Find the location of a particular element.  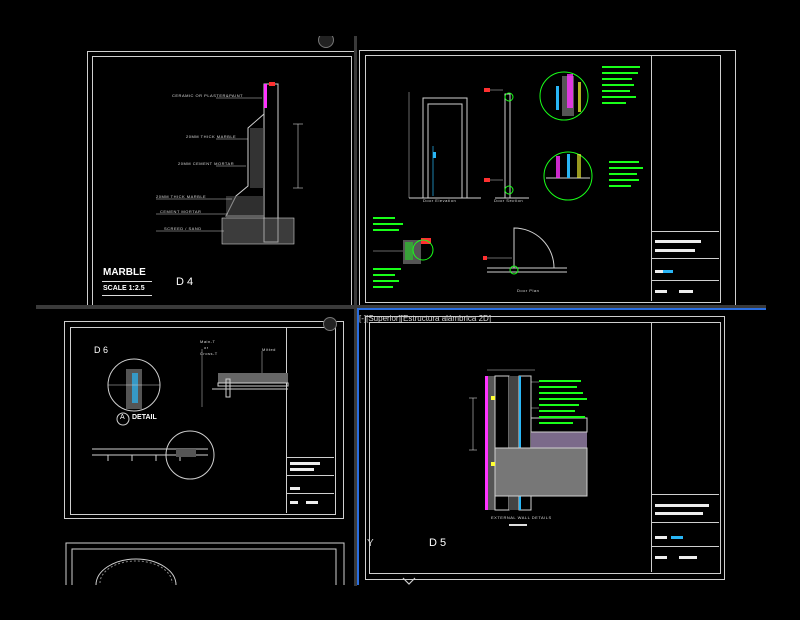

note-main-t: Main-T is located at coordinates (208, 341).